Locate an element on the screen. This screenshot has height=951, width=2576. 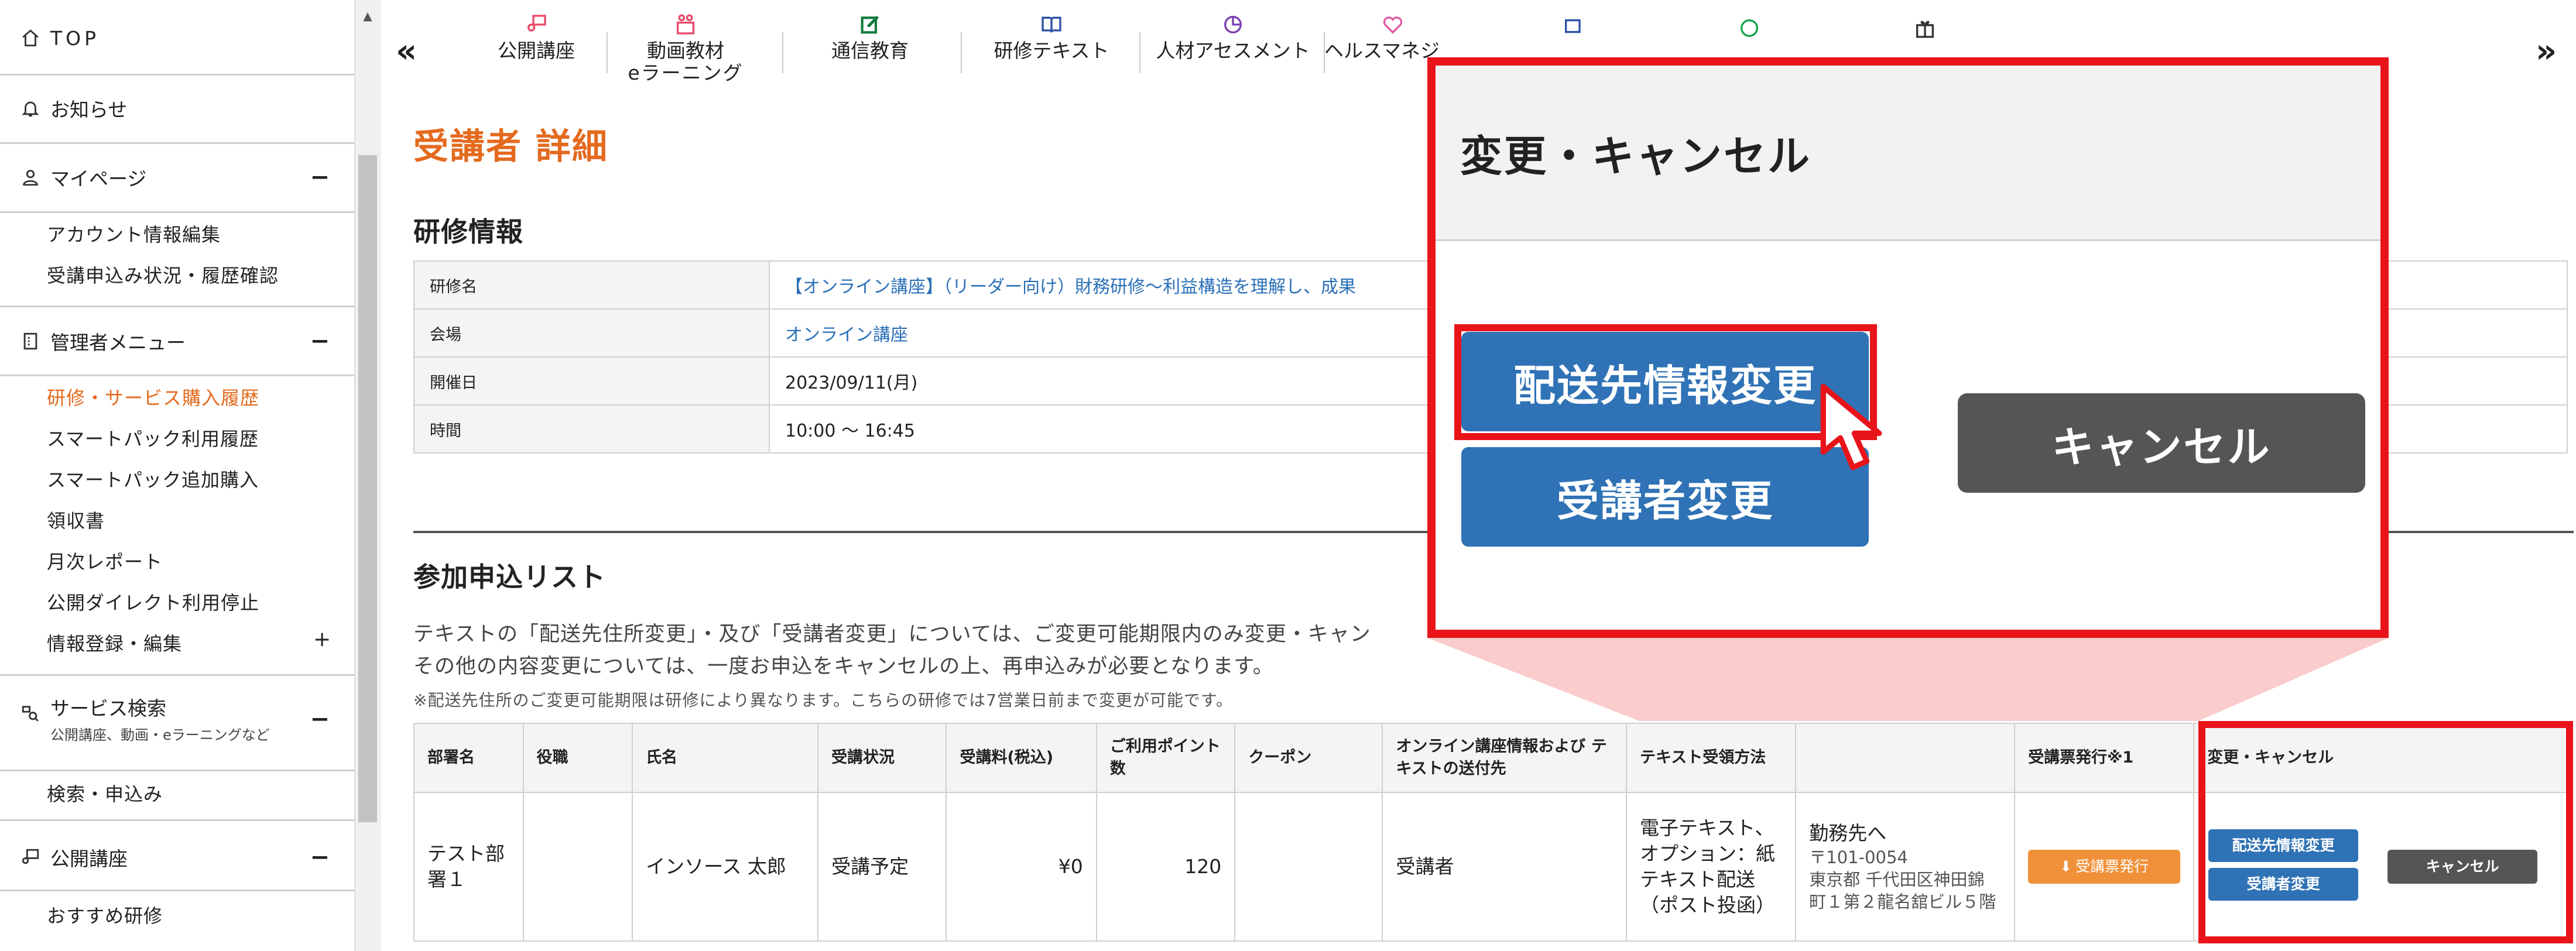
user-icon is located at coordinates (30, 177).